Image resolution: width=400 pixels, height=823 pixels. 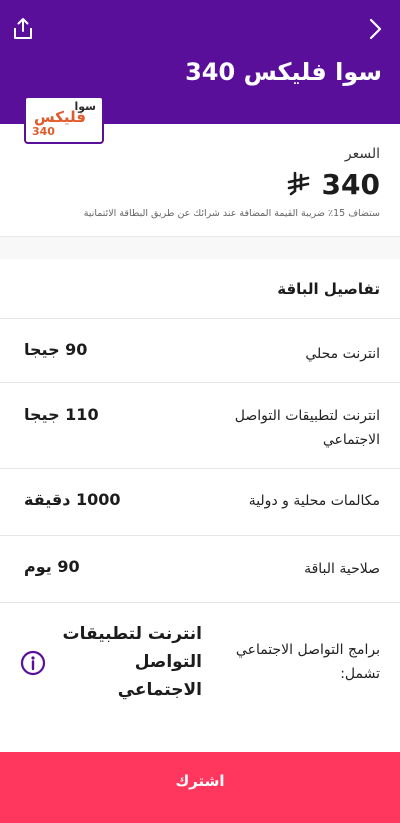 What do you see at coordinates (60, 117) in the screenshot?
I see `badge-name: فليكس` at bounding box center [60, 117].